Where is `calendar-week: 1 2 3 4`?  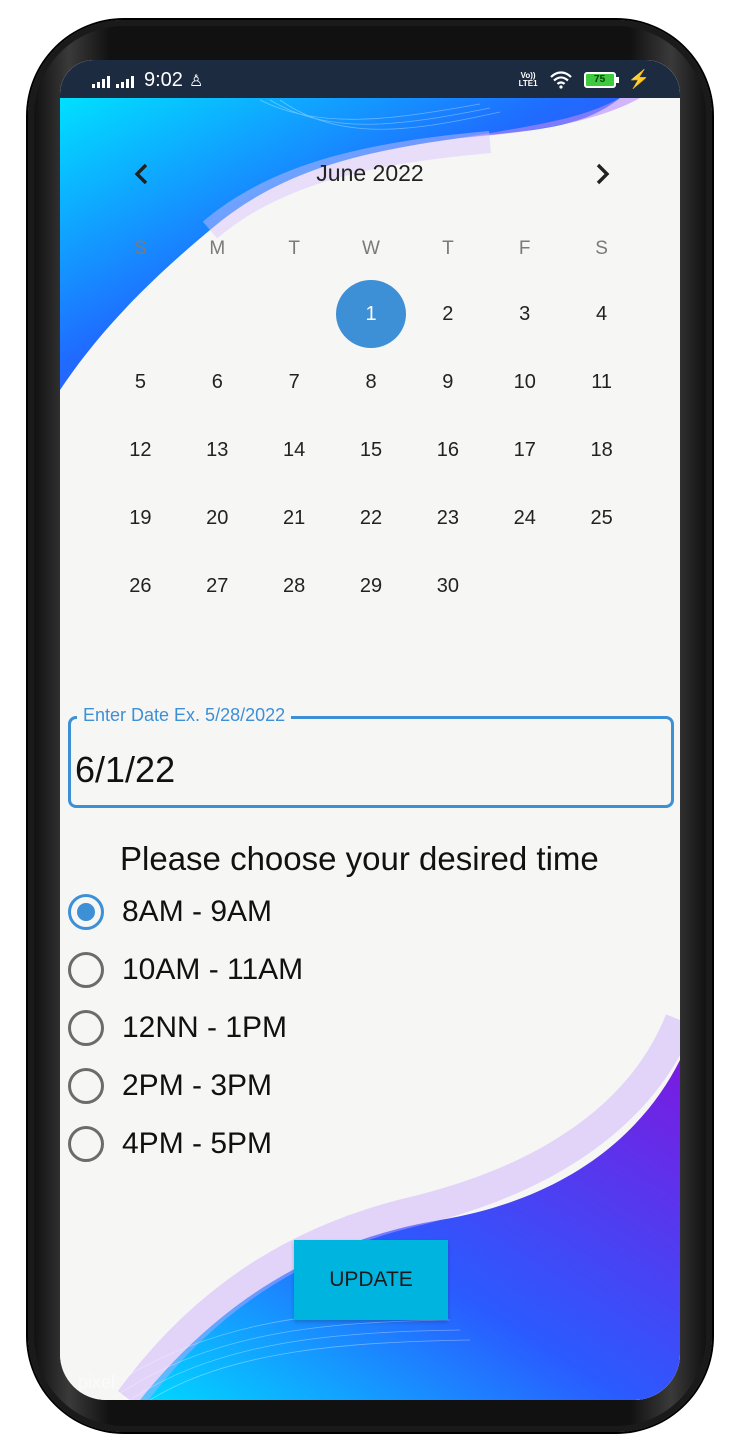
calendar-week: 1 2 3 4 is located at coordinates (371, 314).